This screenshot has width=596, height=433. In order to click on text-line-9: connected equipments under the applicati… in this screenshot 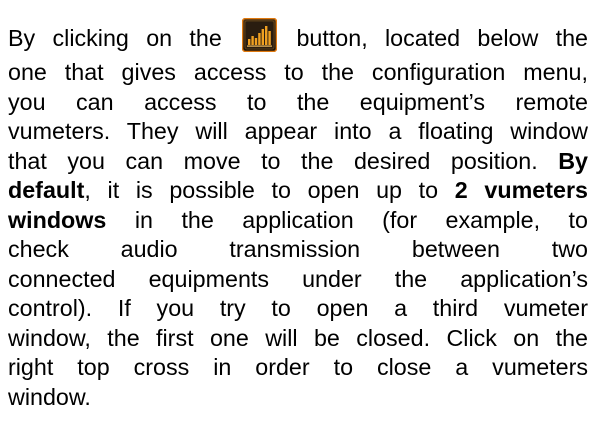, I will do `click(298, 278)`.